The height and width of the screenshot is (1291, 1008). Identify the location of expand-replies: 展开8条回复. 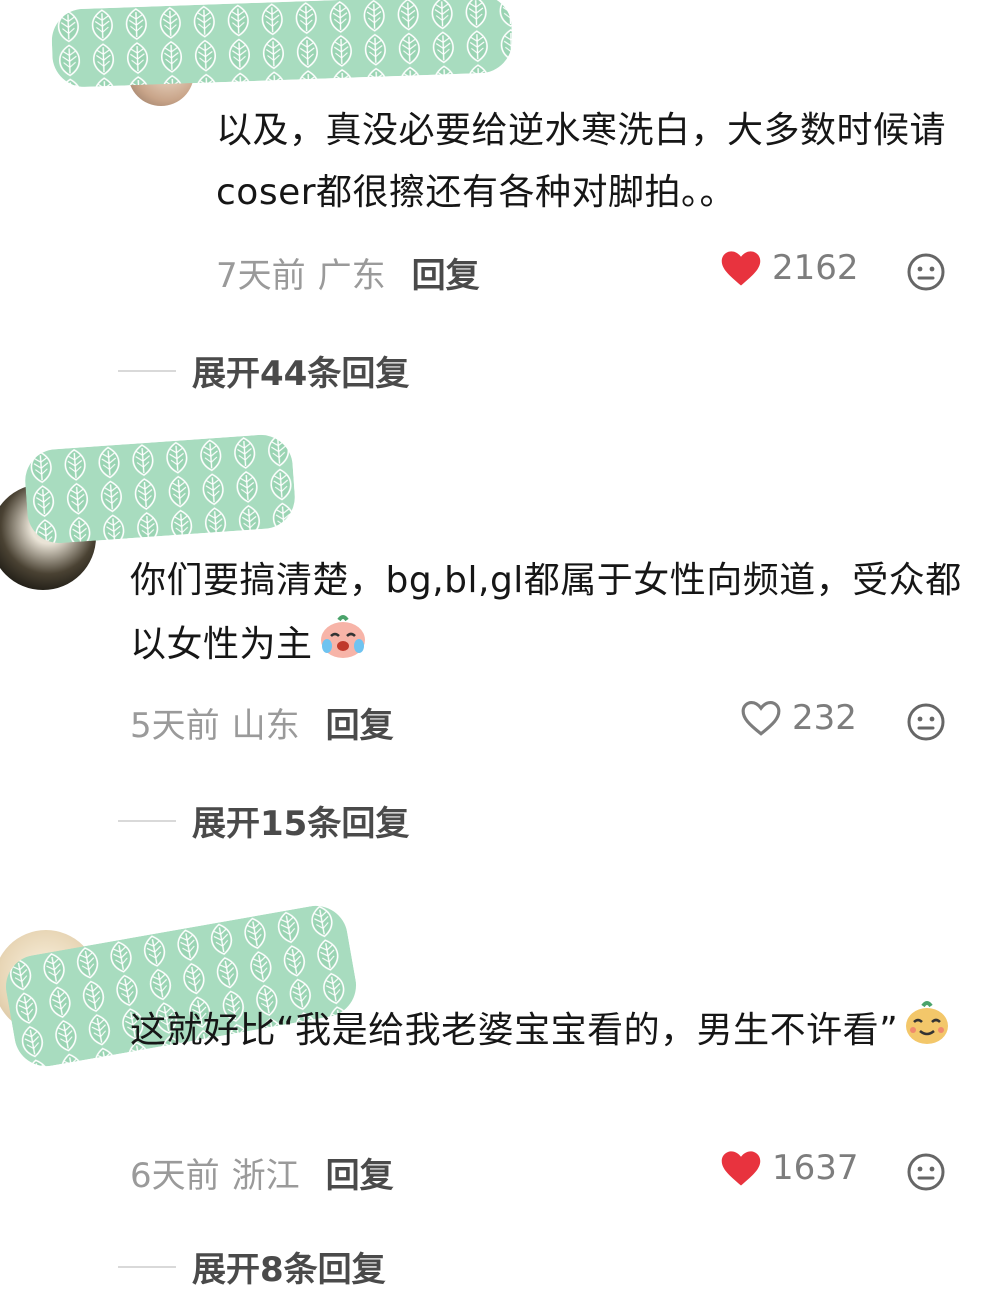
(252, 1266).